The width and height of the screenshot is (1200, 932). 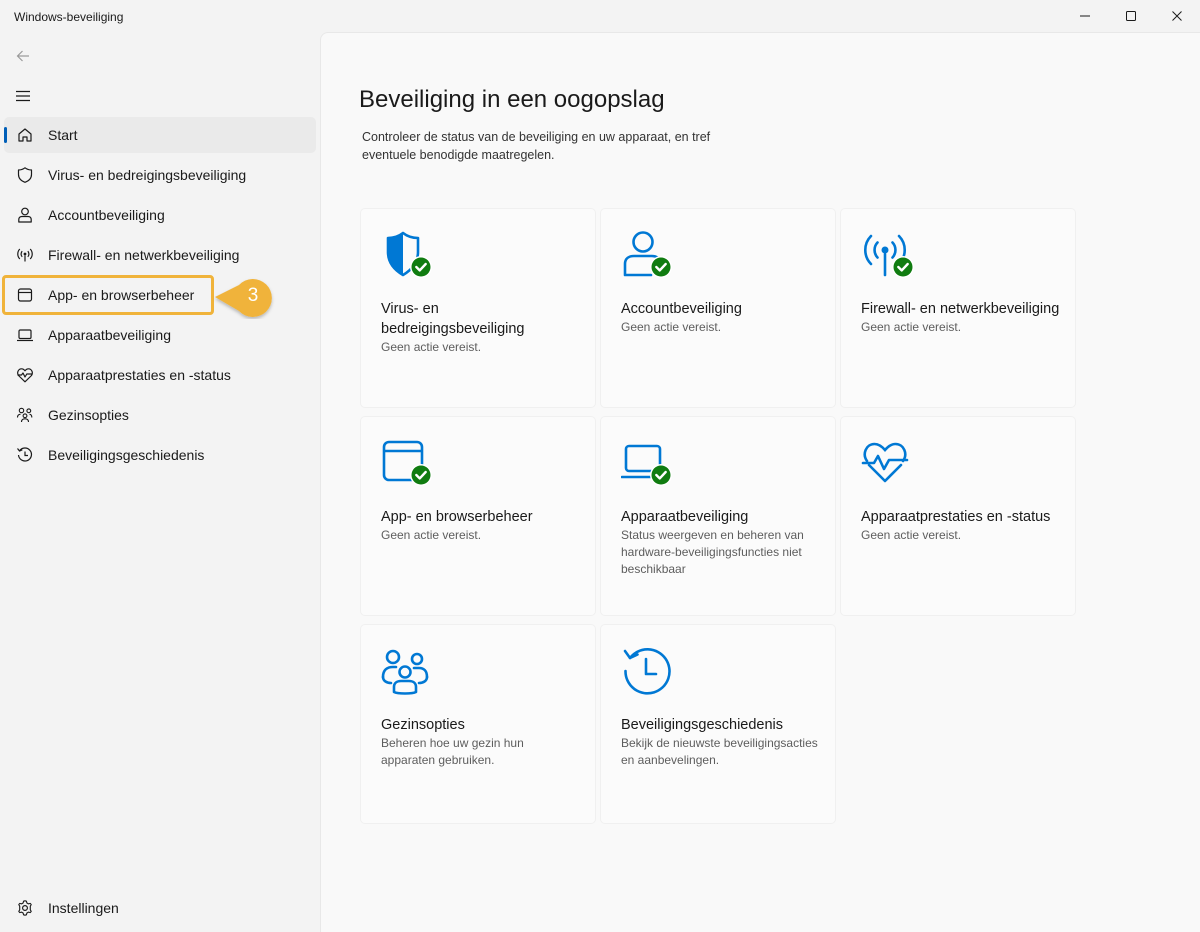 I want to click on laptop-icon, so click(x=25, y=335).